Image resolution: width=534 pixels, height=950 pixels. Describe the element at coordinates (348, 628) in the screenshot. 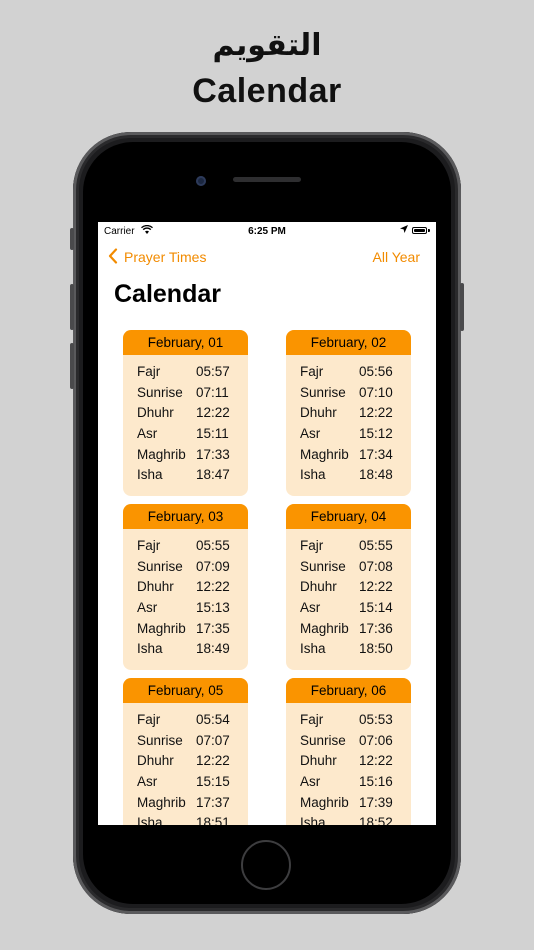

I see `prayer-row: Maghrib 17:36` at that location.